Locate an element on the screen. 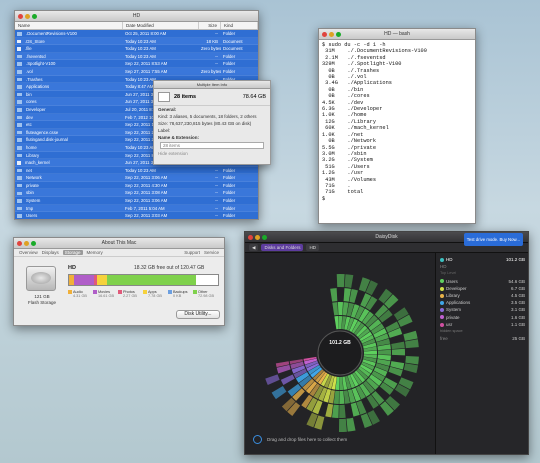 This screenshot has width=540, height=463. daisy-item-row: usr 1.1 GB is located at coordinates (482, 324).